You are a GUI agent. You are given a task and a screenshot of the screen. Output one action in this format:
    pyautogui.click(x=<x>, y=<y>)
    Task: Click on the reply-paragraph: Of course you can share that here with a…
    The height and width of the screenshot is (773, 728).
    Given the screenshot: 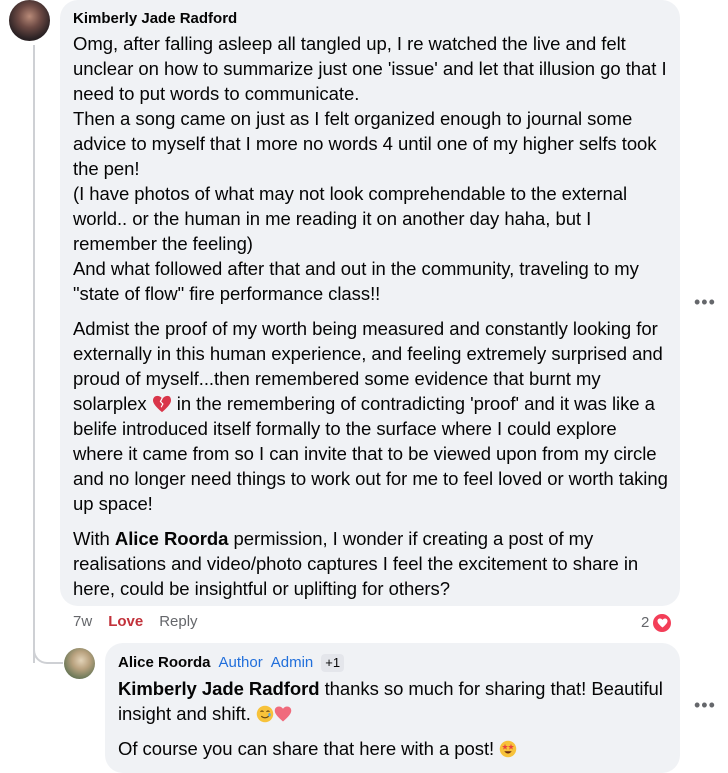 What is the action you would take?
    pyautogui.click(x=393, y=748)
    